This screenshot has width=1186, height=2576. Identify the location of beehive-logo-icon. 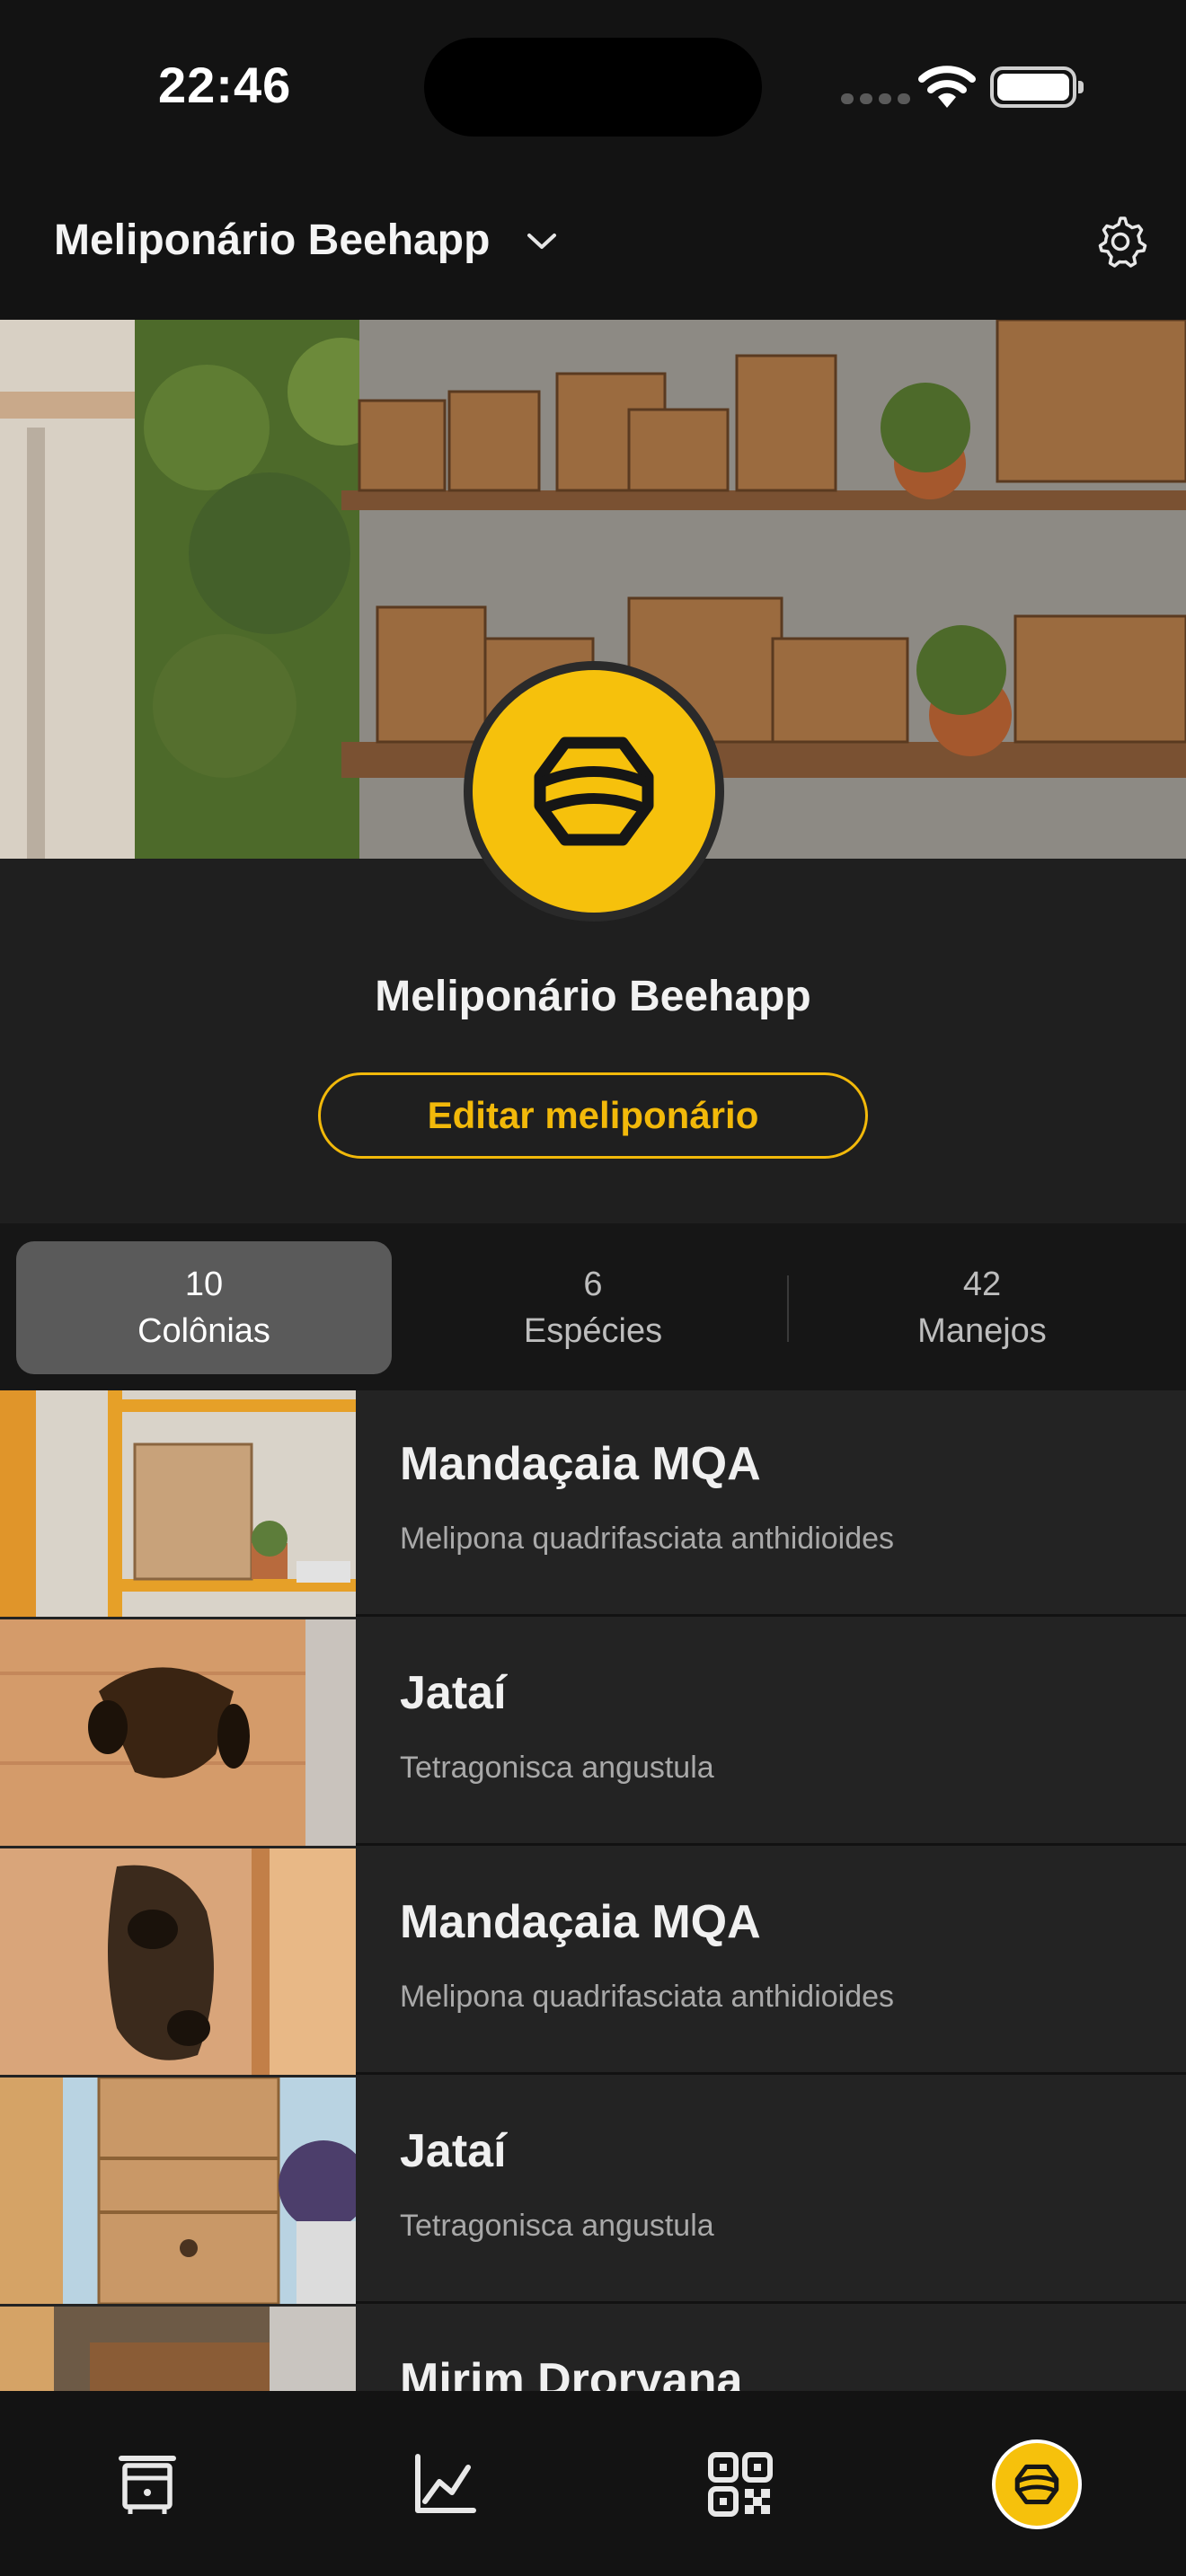
(594, 791).